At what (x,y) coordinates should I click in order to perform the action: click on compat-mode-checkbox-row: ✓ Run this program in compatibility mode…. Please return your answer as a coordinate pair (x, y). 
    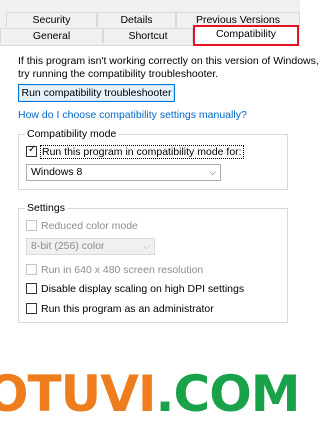
    Looking at the image, I should click on (135, 151).